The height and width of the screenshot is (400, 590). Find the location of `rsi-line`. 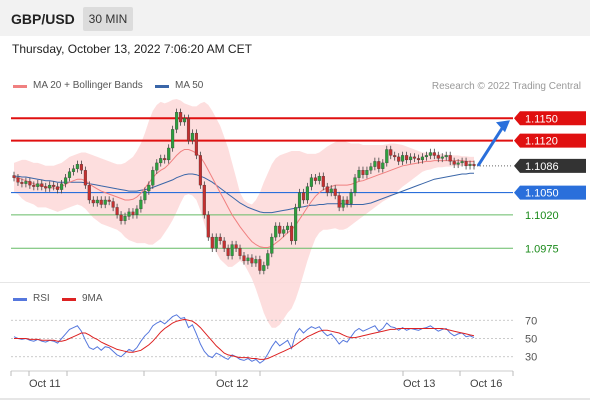

rsi-line is located at coordinates (244, 339).